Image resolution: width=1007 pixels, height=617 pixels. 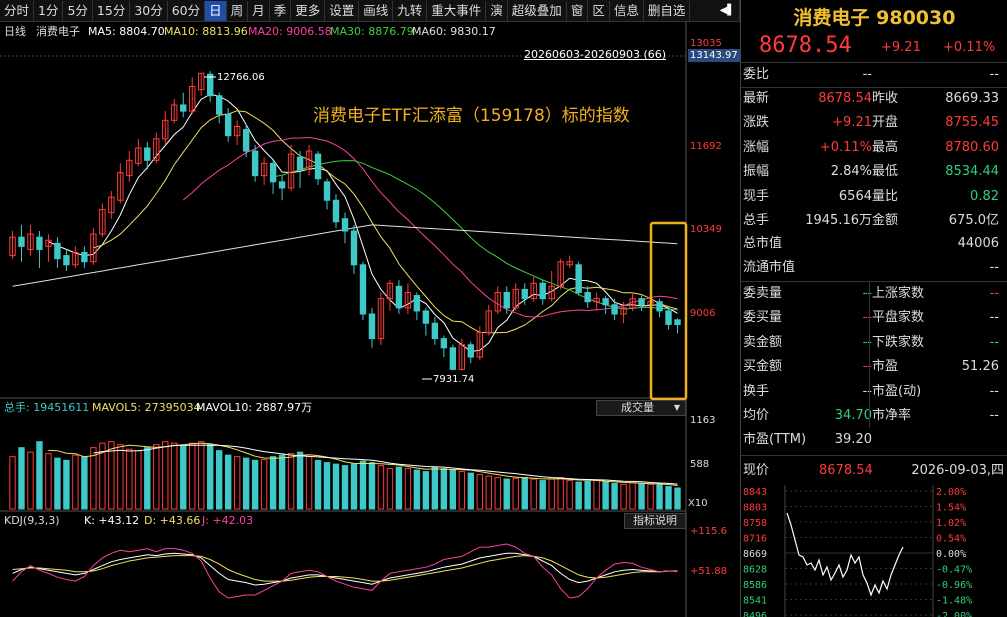 I want to click on mini-left-tick: 8758, so click(x=755, y=523).